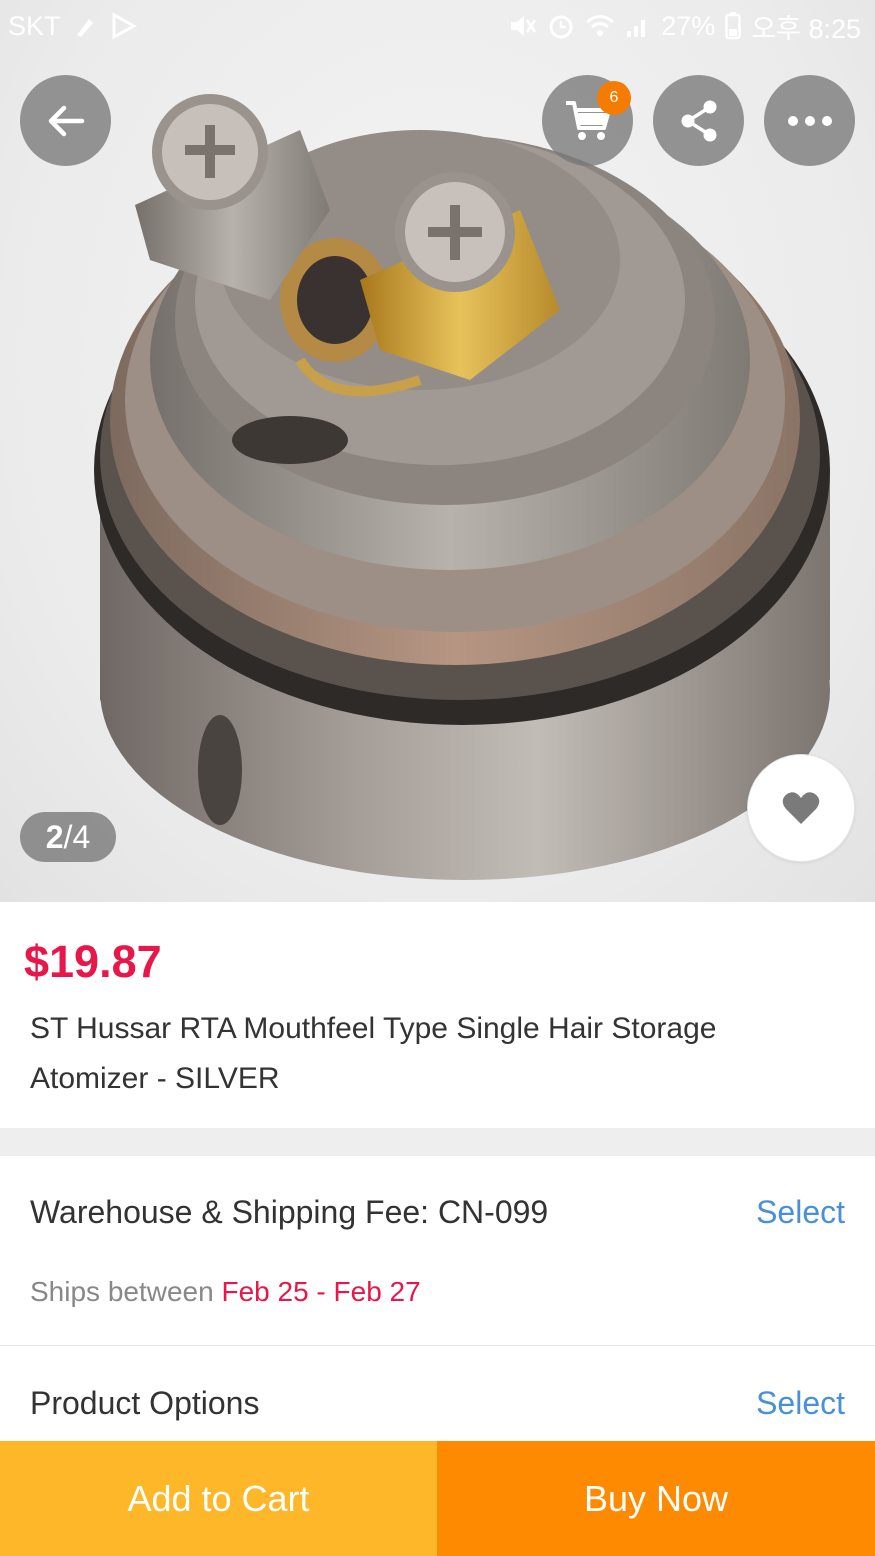 This screenshot has height=1556, width=875. What do you see at coordinates (614, 98) in the screenshot?
I see `cart-count-badge: 6` at bounding box center [614, 98].